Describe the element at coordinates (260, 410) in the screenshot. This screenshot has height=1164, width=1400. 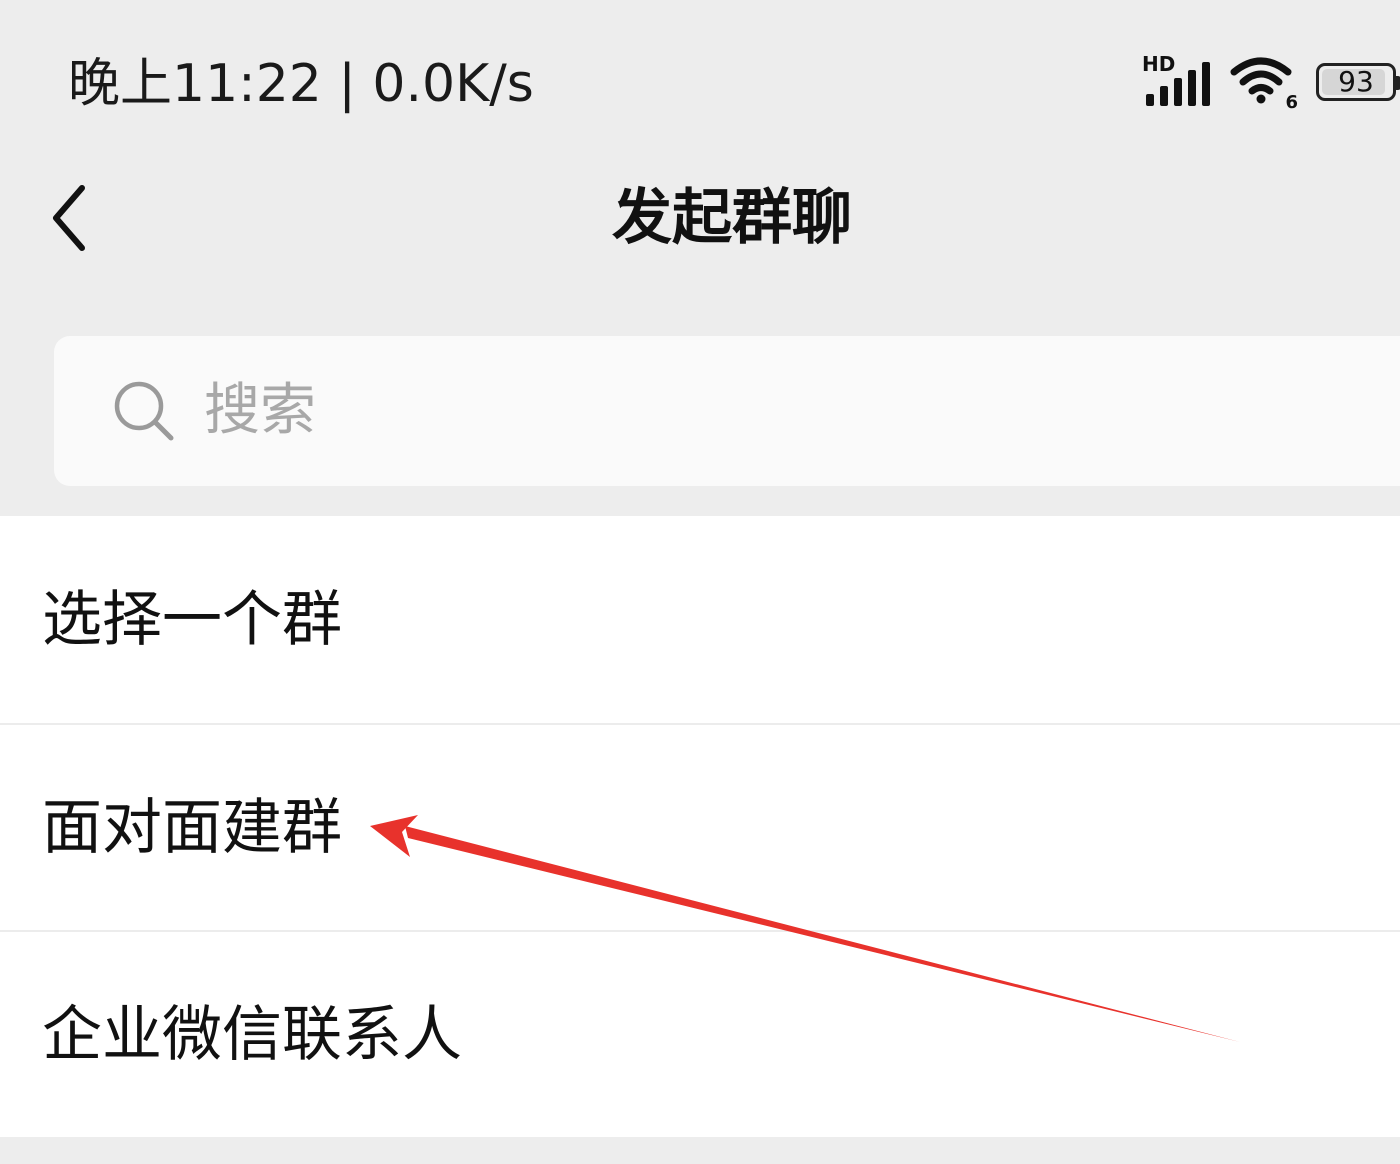
I see `search-placeholder: 搜索` at that location.